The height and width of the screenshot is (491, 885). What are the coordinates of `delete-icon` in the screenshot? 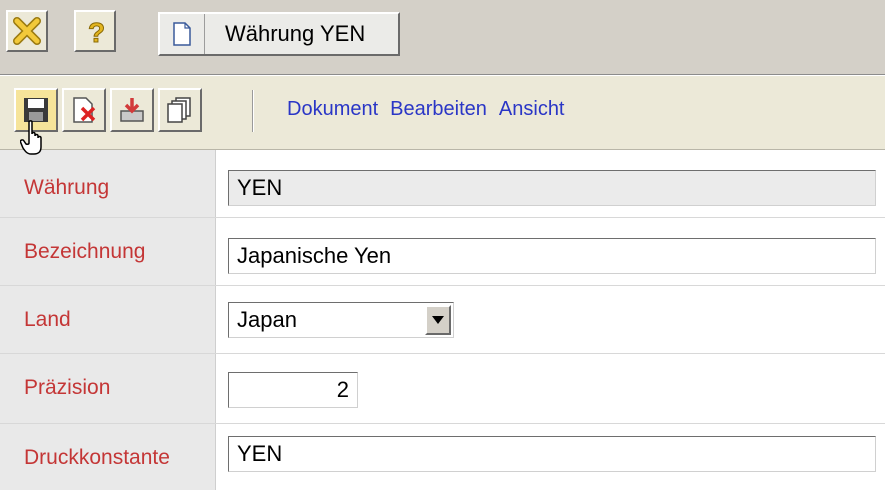 It's located at (84, 110).